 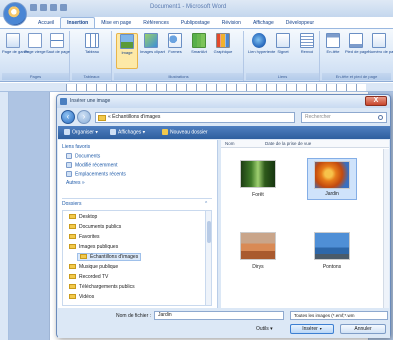 I want to click on tree-item-public-downloads: Téléchargements publics, so click(x=102, y=287).